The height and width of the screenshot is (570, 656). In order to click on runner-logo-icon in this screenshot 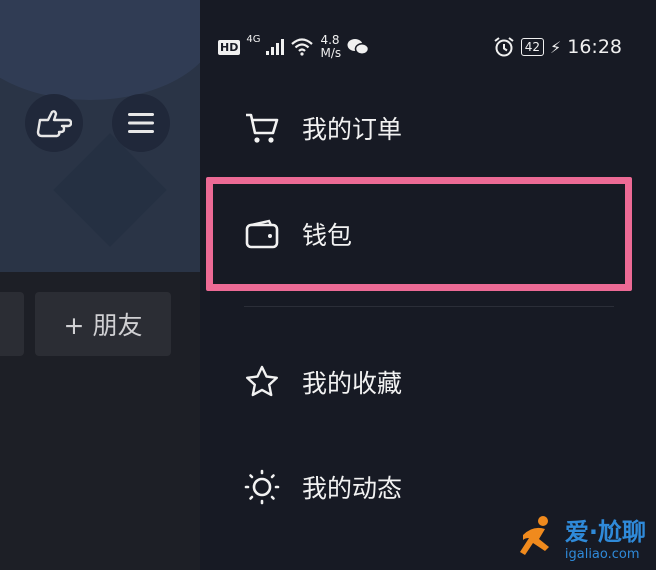, I will do `click(534, 535)`.